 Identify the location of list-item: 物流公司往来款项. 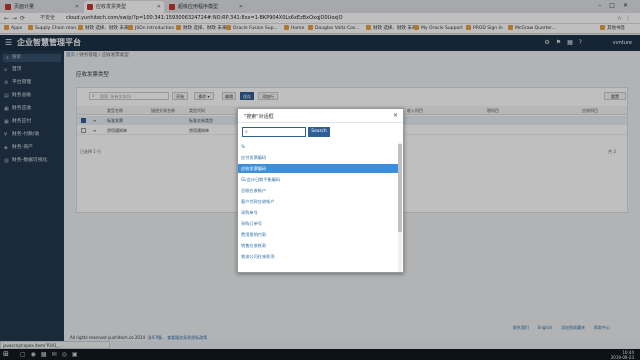
(318, 256).